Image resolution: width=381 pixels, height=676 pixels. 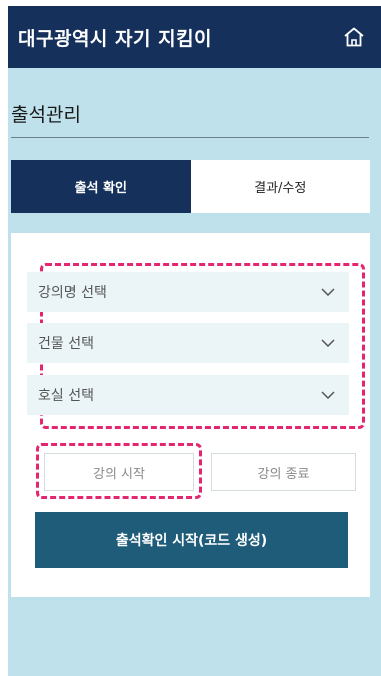 I want to click on room-select: 호실 선택, so click(x=188, y=395).